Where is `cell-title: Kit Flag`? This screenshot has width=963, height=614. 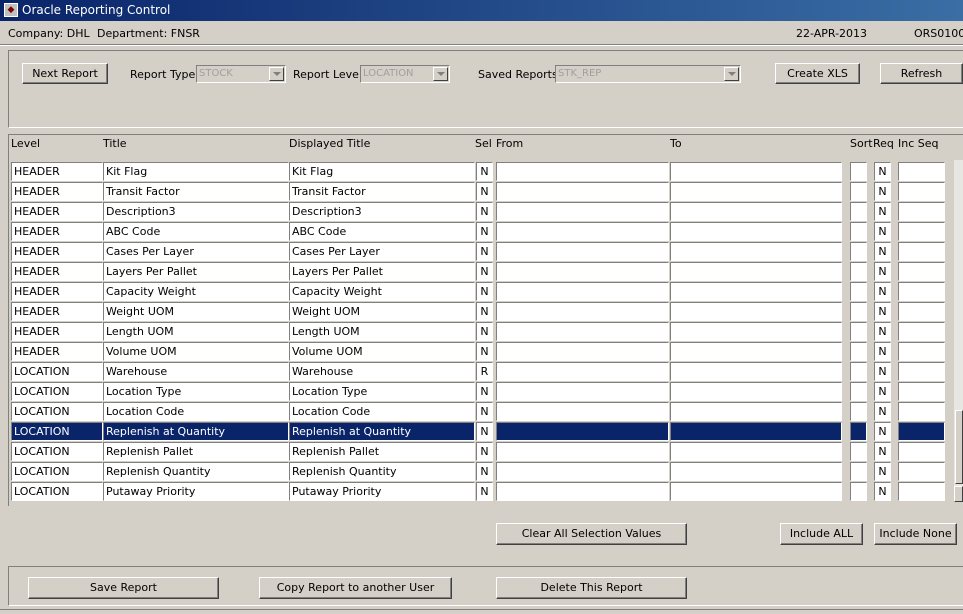 cell-title: Kit Flag is located at coordinates (196, 171).